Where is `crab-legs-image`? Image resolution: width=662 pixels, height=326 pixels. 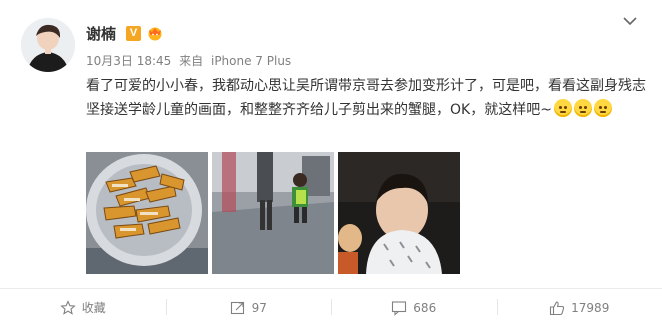
crab-legs-image is located at coordinates (147, 213).